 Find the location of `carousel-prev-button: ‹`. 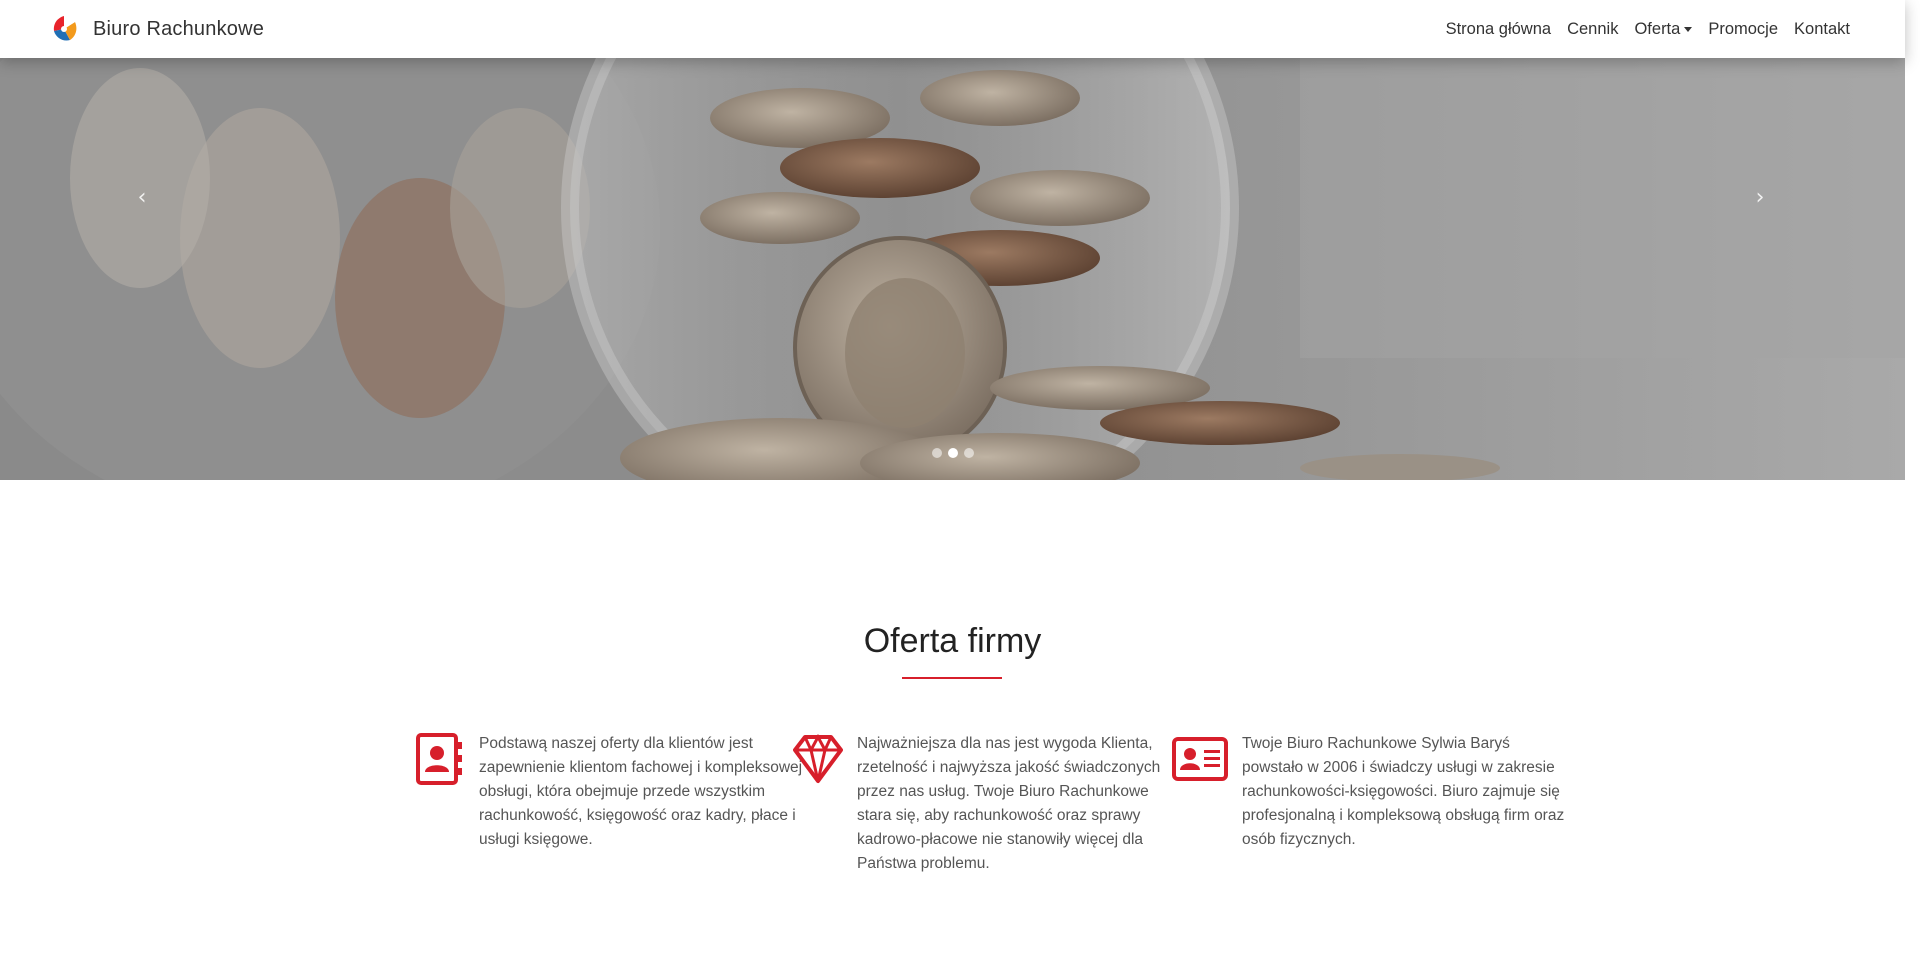

carousel-prev-button: ‹ is located at coordinates (142, 198).